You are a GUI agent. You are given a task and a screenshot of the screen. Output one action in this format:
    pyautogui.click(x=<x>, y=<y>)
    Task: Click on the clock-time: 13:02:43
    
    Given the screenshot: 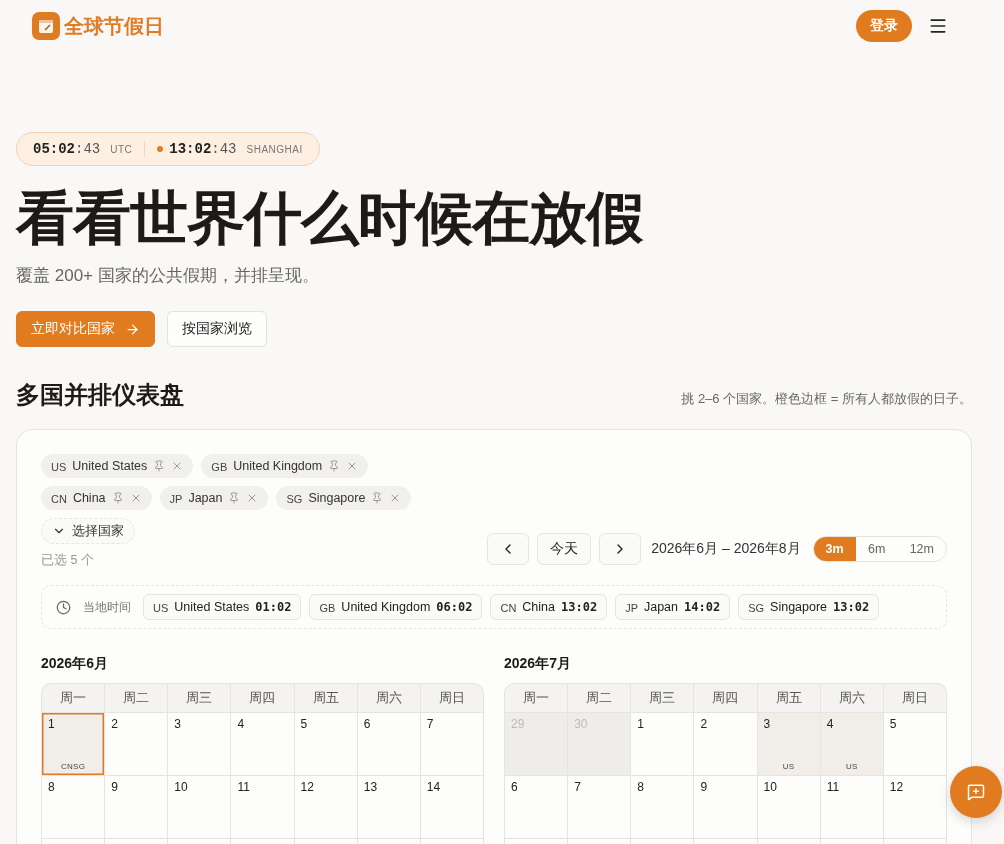 What is the action you would take?
    pyautogui.click(x=203, y=149)
    